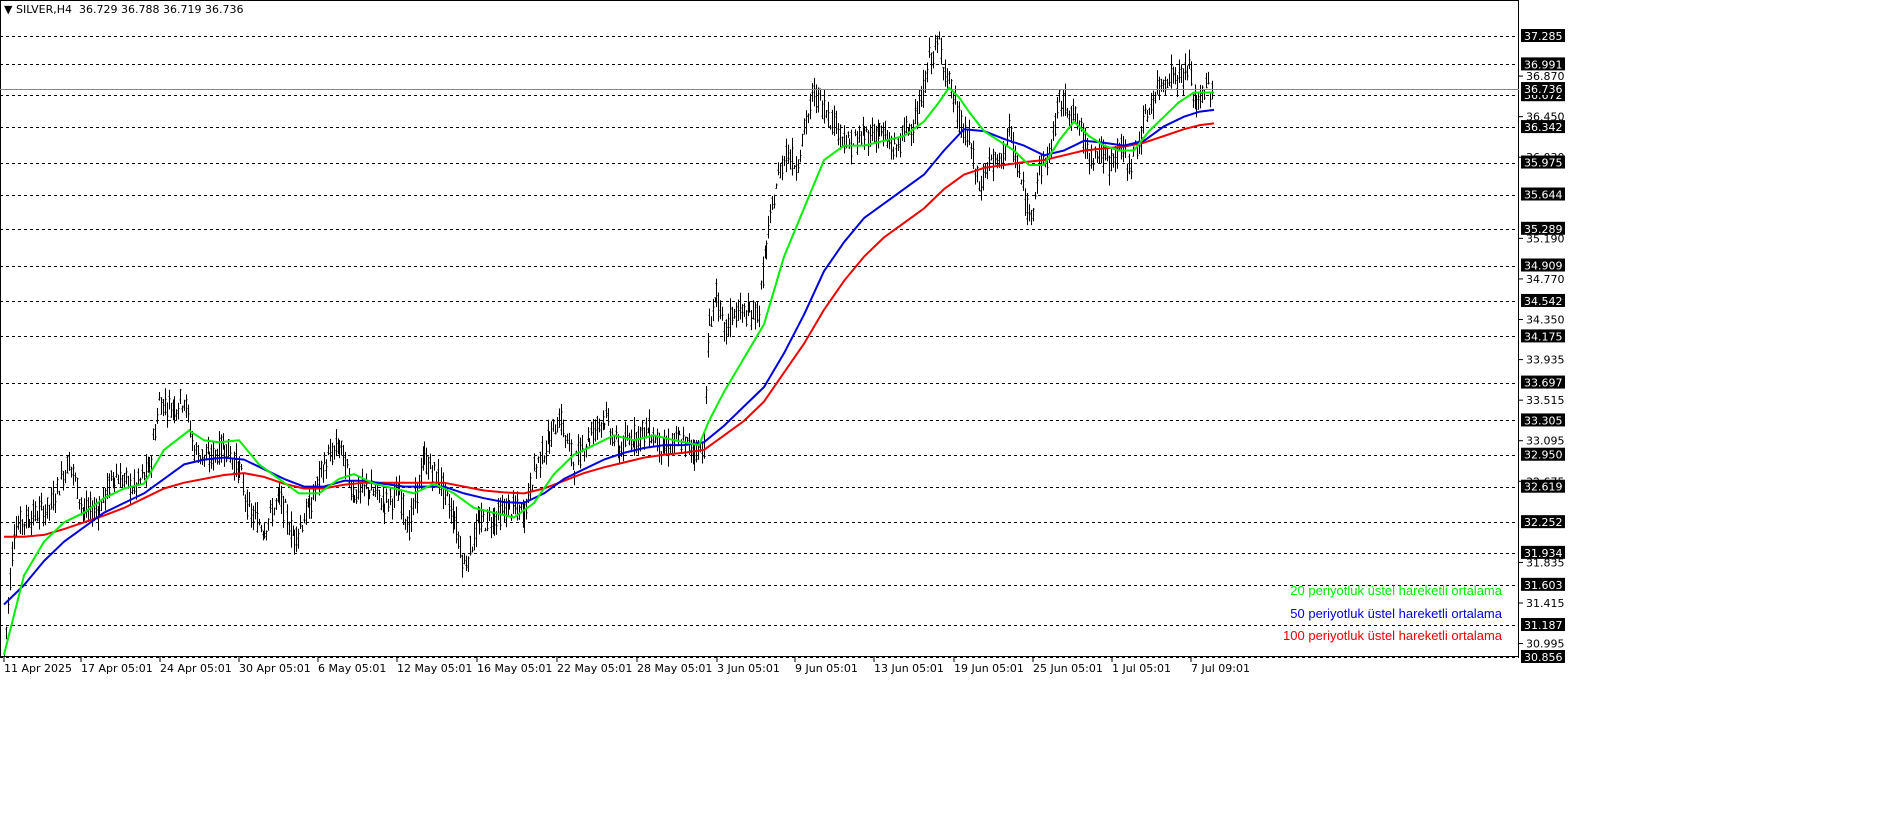 The height and width of the screenshot is (820, 1896). I want to click on x-tick-label: 19 Jun 05:01, so click(989, 668).